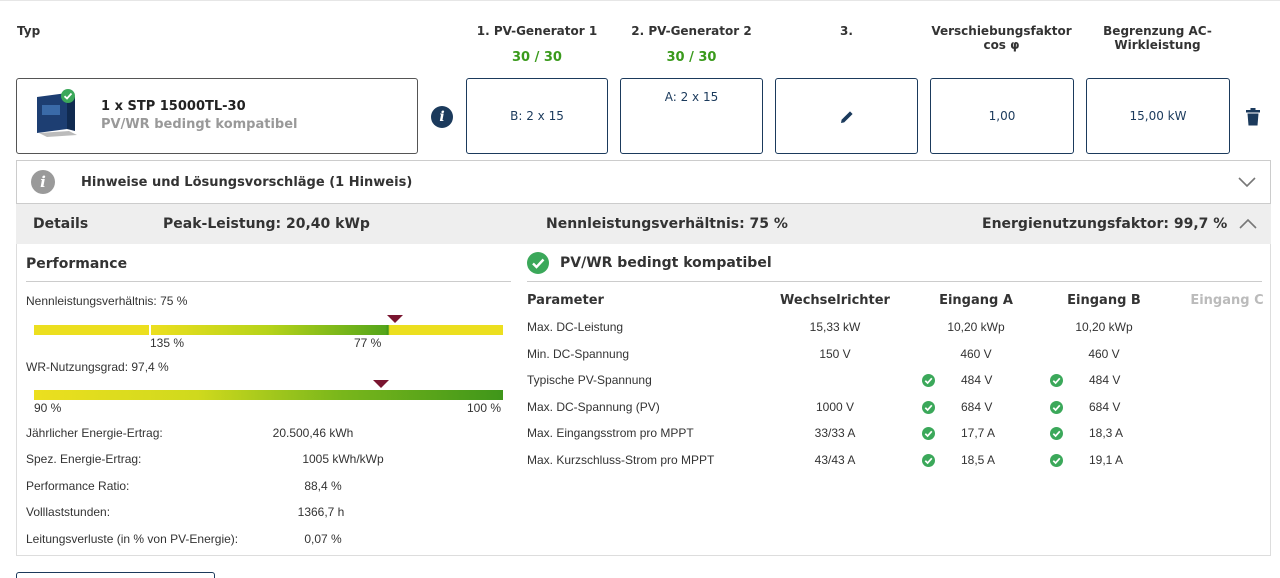 The image size is (1280, 578). Describe the element at coordinates (640, 0) in the screenshot. I see `top-divider` at that location.